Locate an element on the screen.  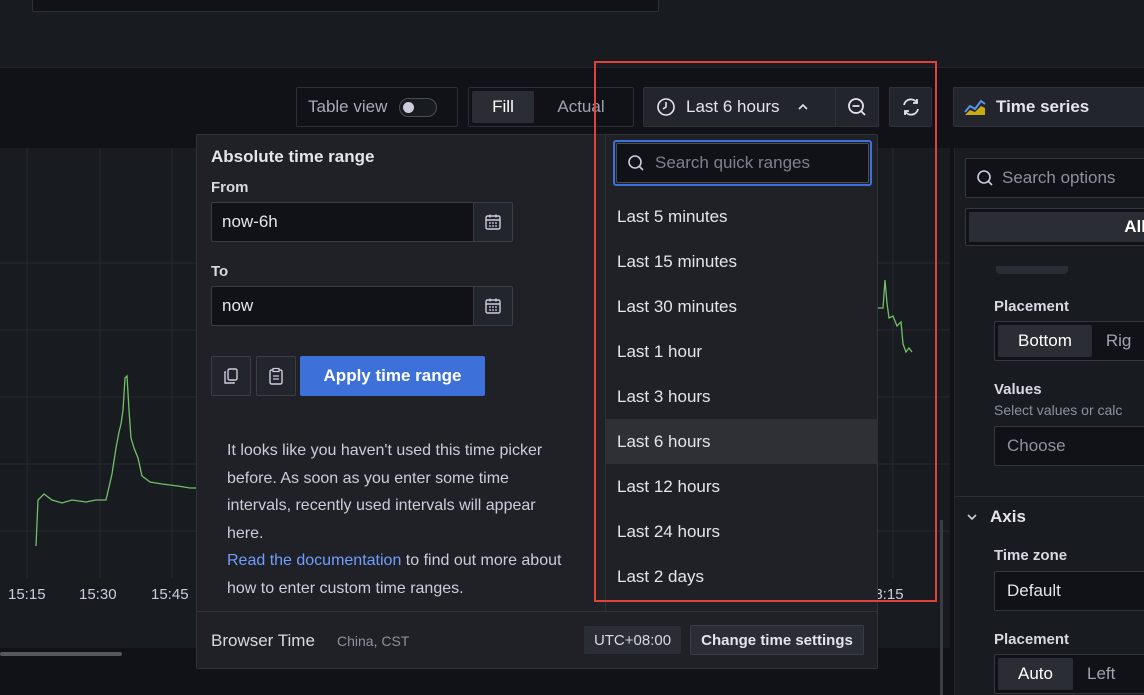
copy-icon is located at coordinates (231, 376).